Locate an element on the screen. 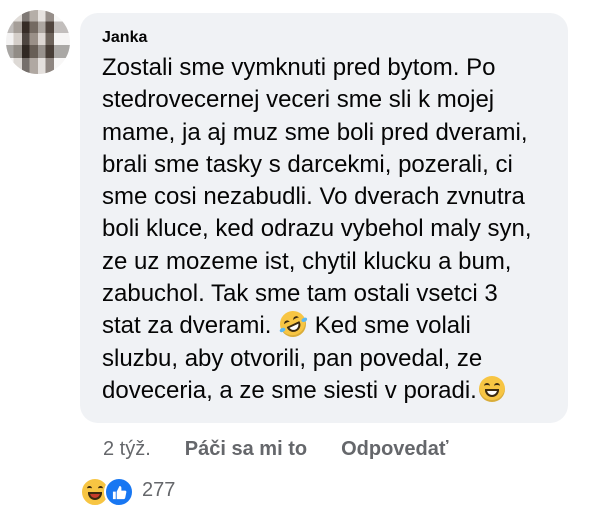 The width and height of the screenshot is (594, 511). reaction-icons is located at coordinates (107, 491).